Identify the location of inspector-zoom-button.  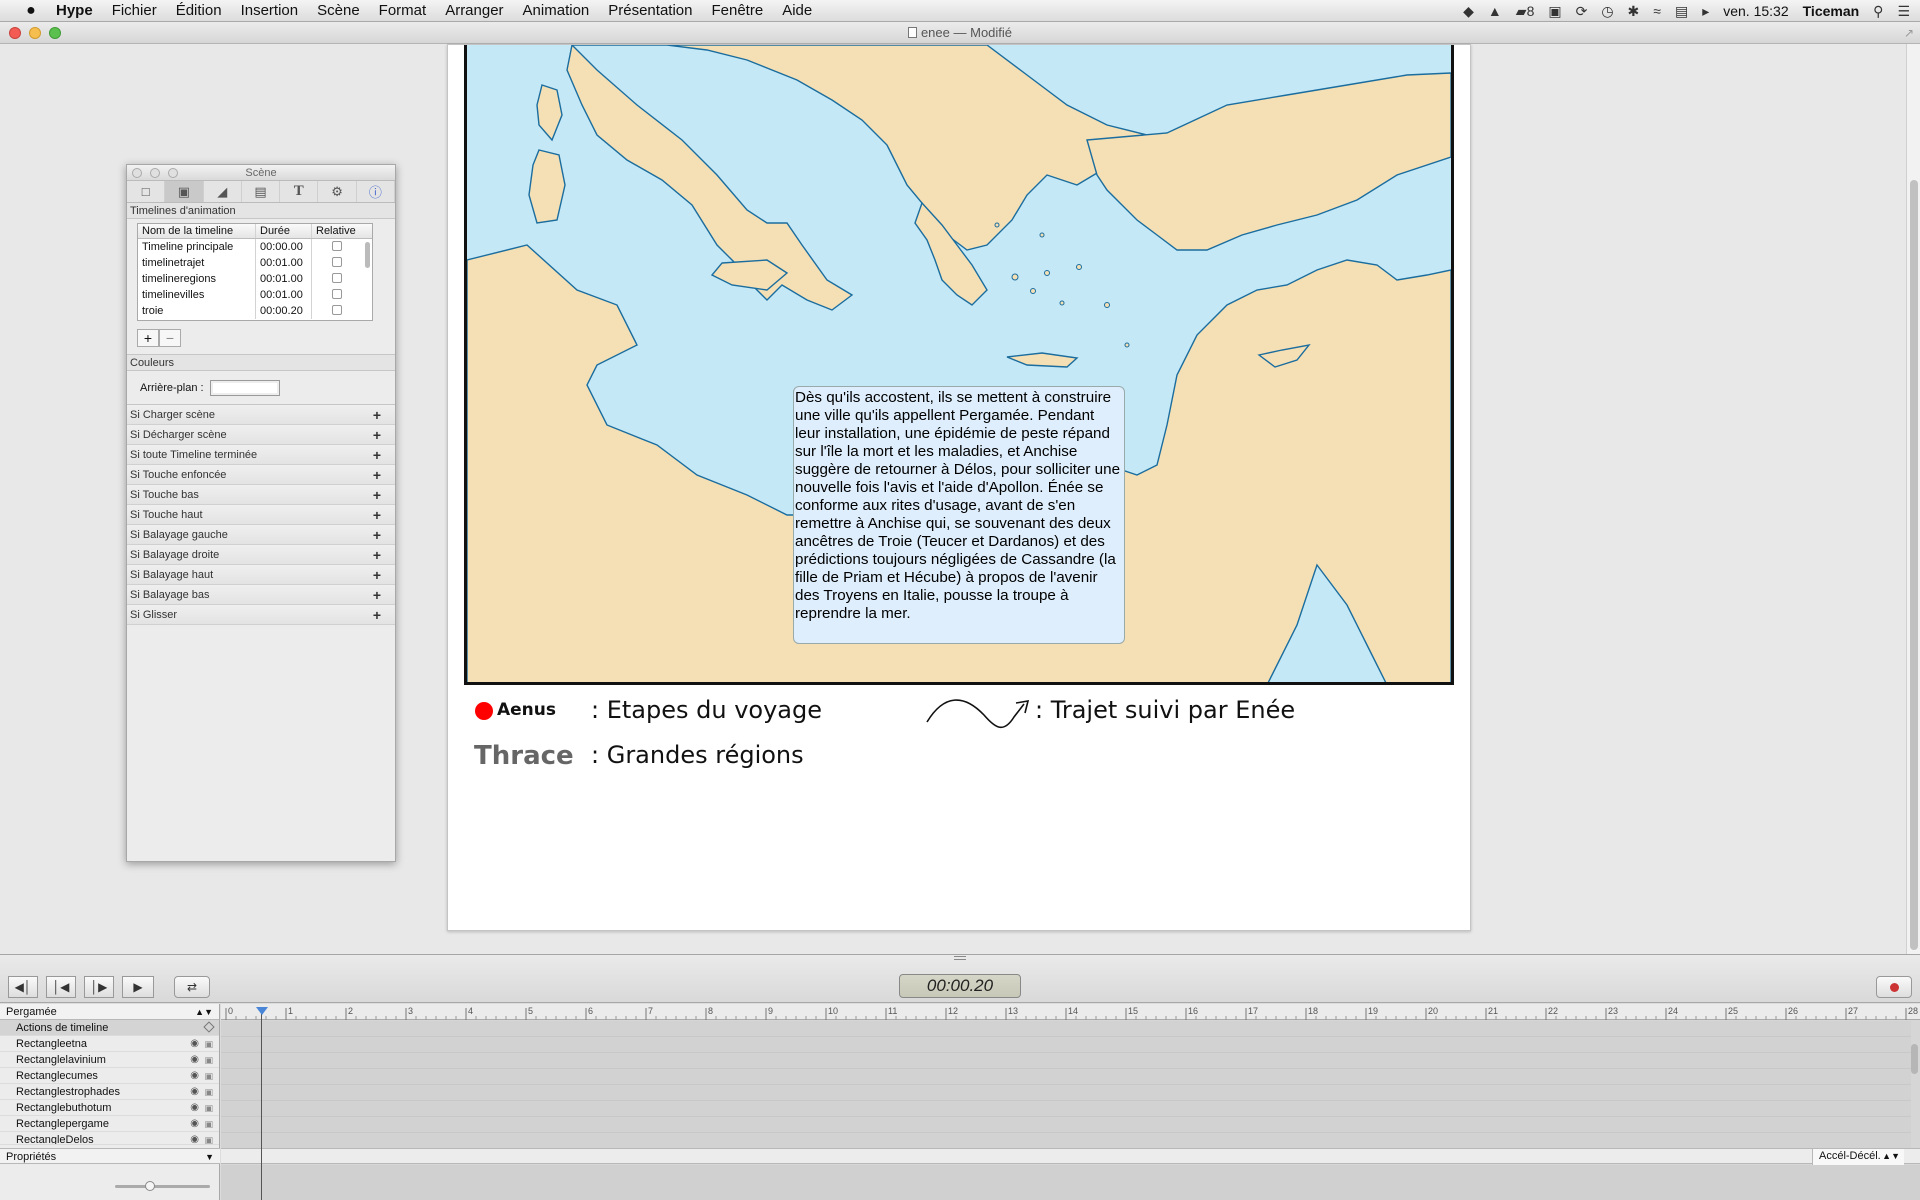
(173, 173).